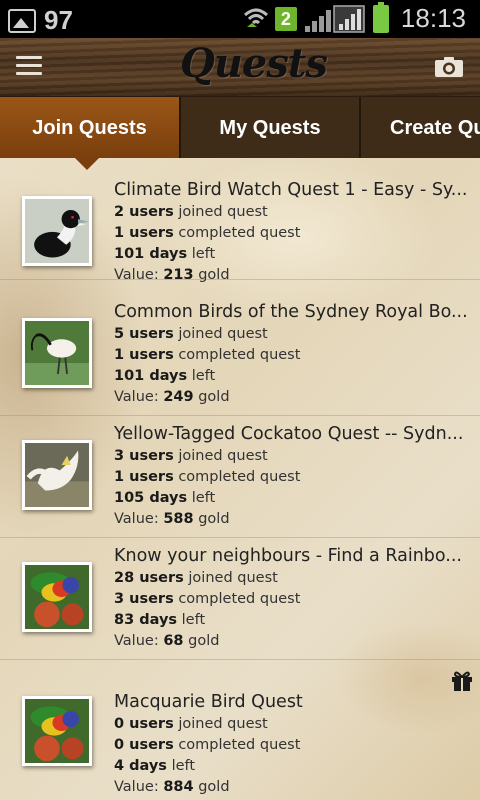  I want to click on quest-value-line: Value: 213 gold, so click(172, 275).